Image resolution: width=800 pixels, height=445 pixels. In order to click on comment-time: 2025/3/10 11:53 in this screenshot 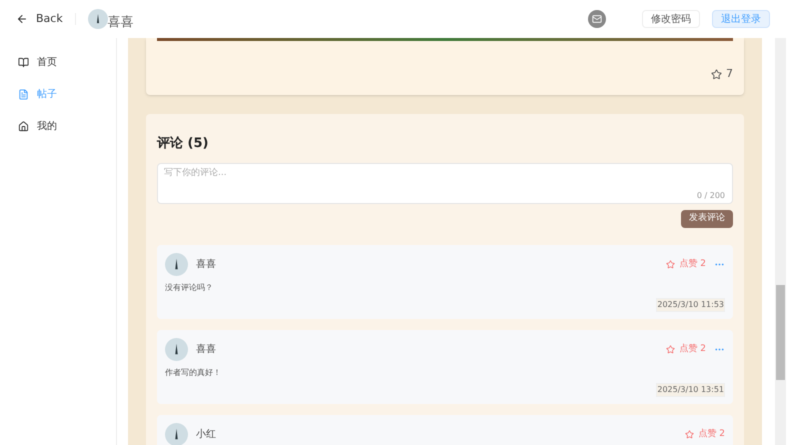, I will do `click(690, 305)`.